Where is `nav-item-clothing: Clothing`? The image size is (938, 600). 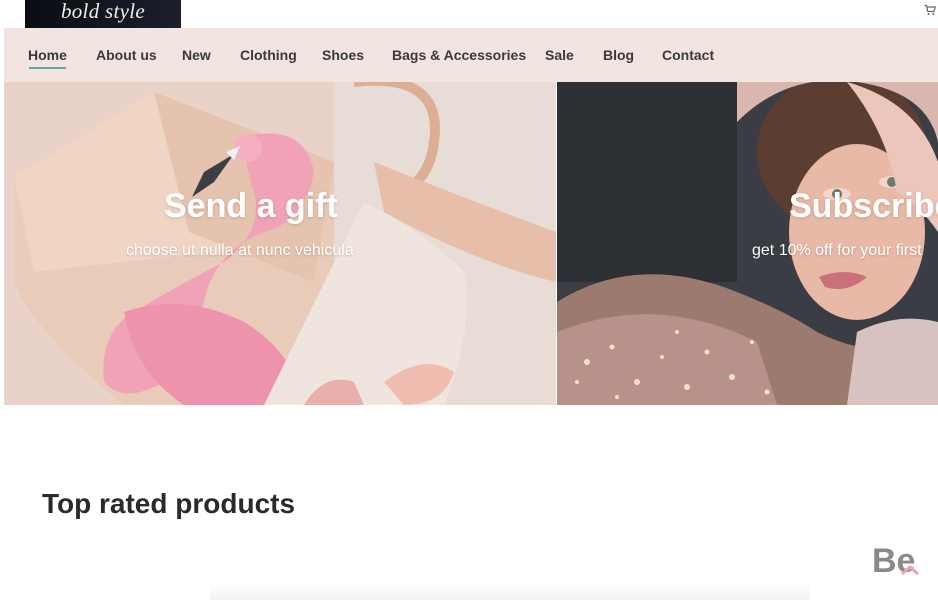
nav-item-clothing: Clothing is located at coordinates (268, 55).